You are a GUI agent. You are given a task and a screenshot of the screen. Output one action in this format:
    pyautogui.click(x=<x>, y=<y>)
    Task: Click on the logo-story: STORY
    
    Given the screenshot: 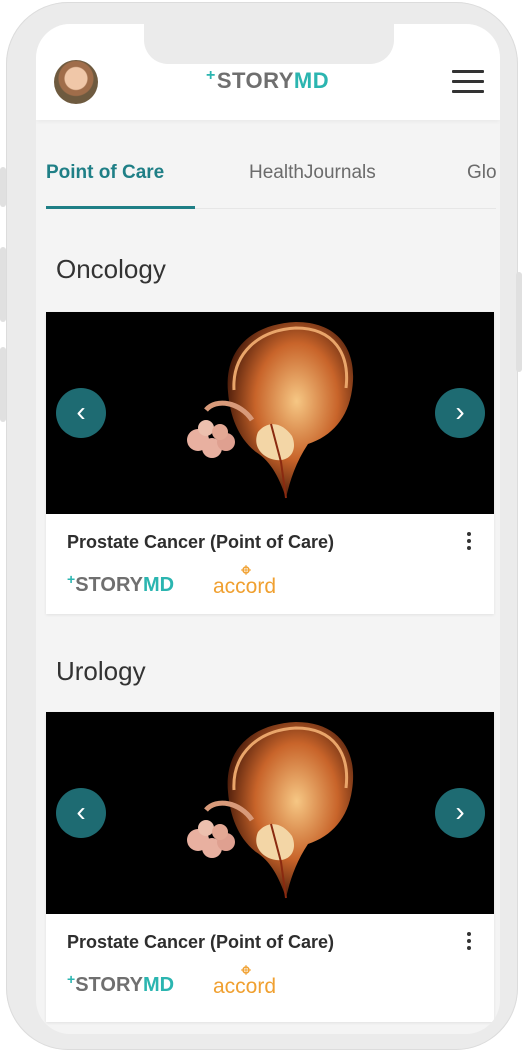 What is the action you would take?
    pyautogui.click(x=255, y=80)
    